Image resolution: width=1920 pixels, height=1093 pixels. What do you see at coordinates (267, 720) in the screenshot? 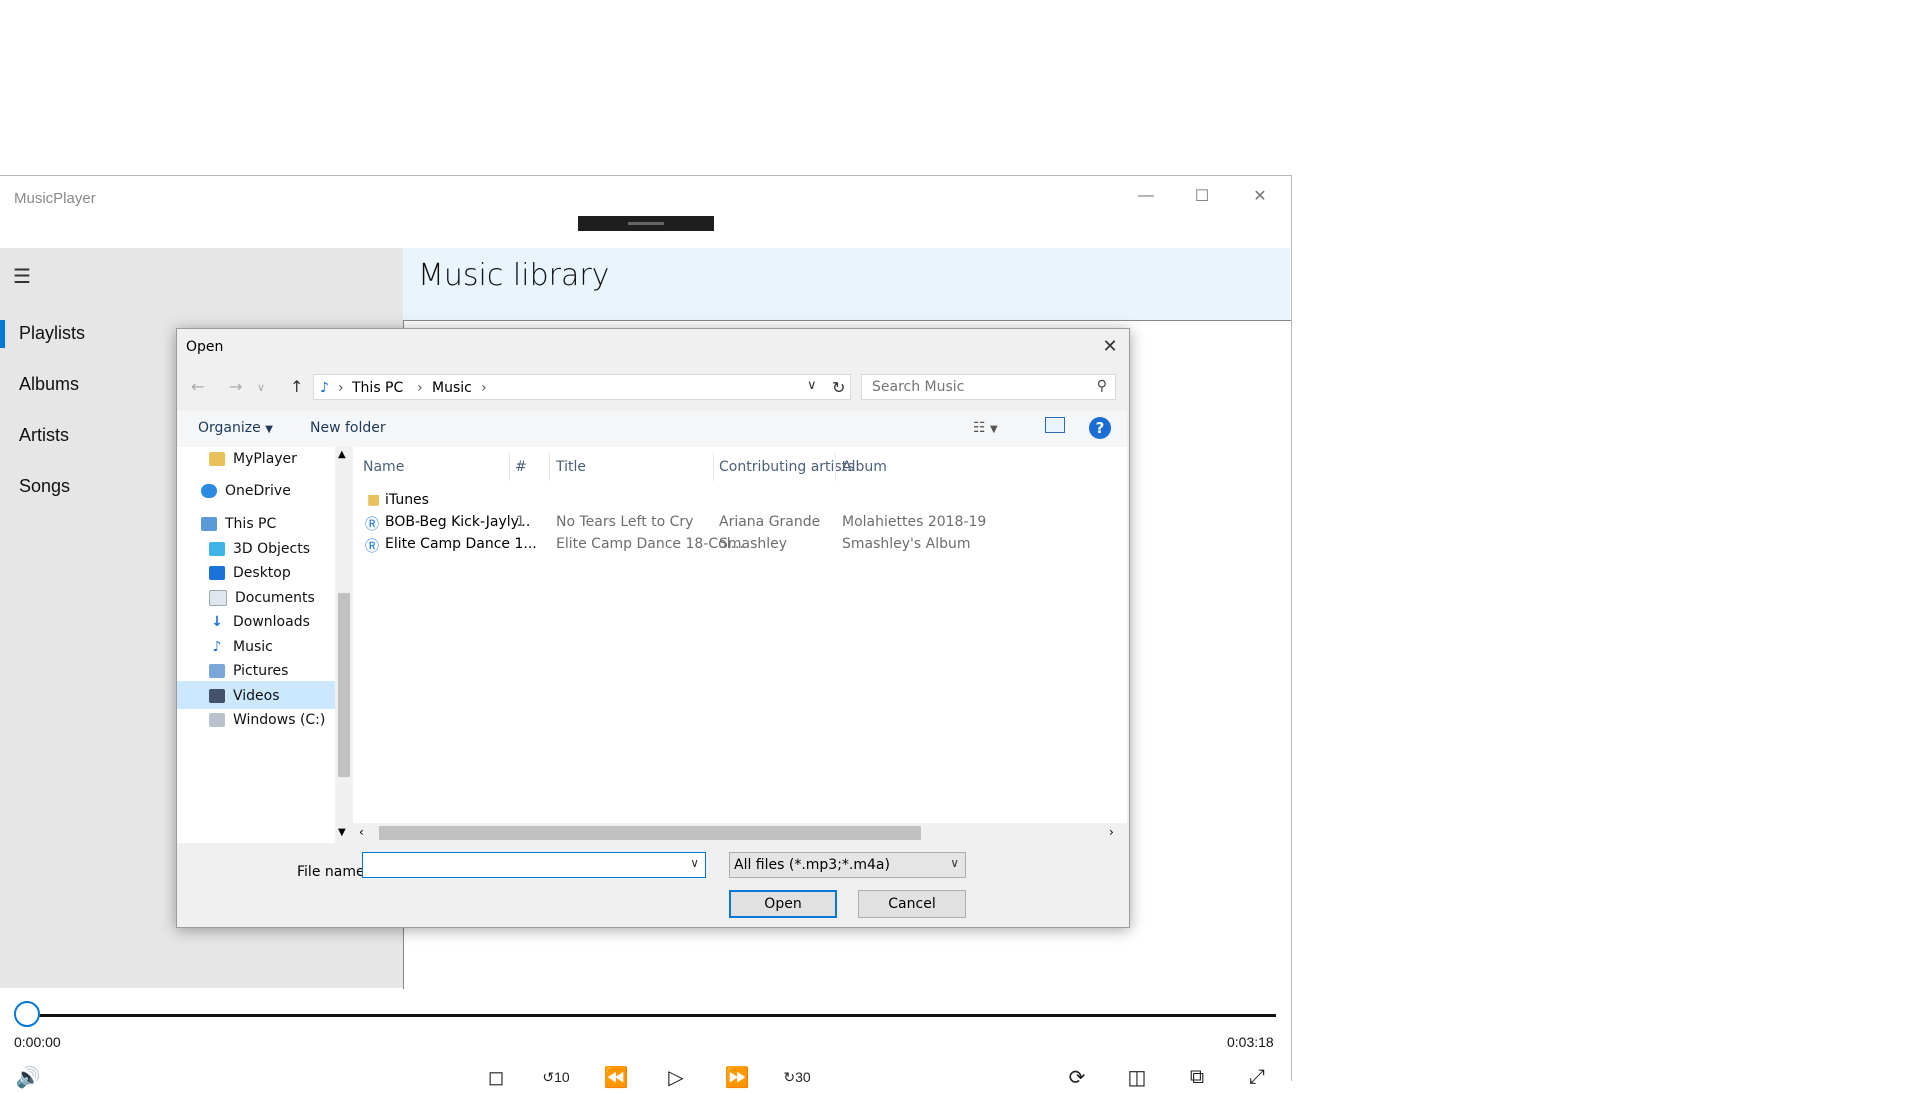
I see `tree-item-windows-c: Windows (C:)` at bounding box center [267, 720].